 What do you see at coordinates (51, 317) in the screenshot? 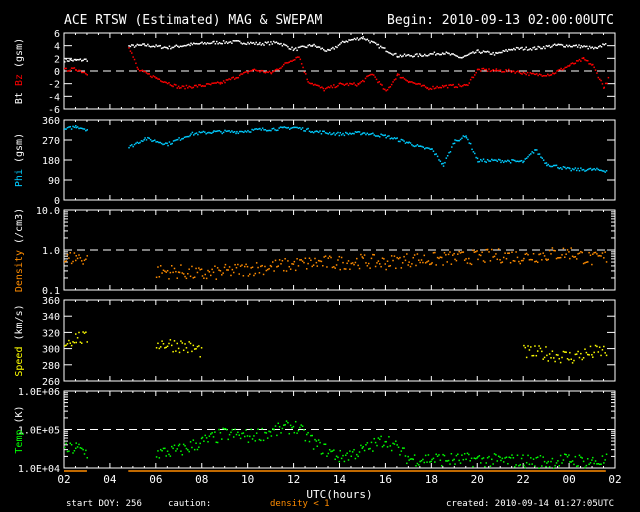
I see `y-tick-label: 340` at bounding box center [51, 317].